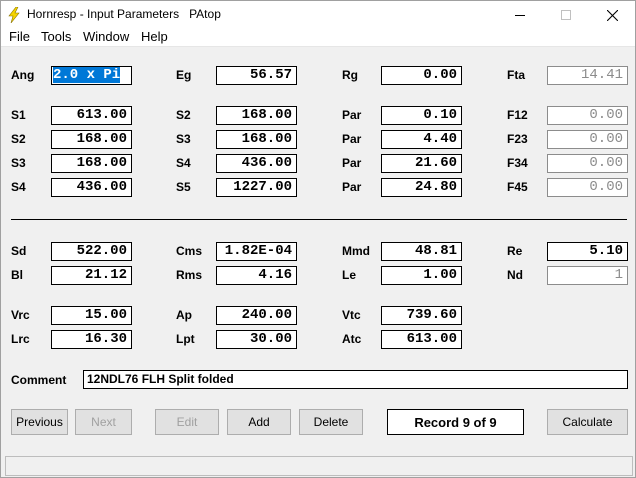 Image resolution: width=636 pixels, height=478 pixels. What do you see at coordinates (91, 187) in the screenshot?
I see `s4-field: 436.00` at bounding box center [91, 187].